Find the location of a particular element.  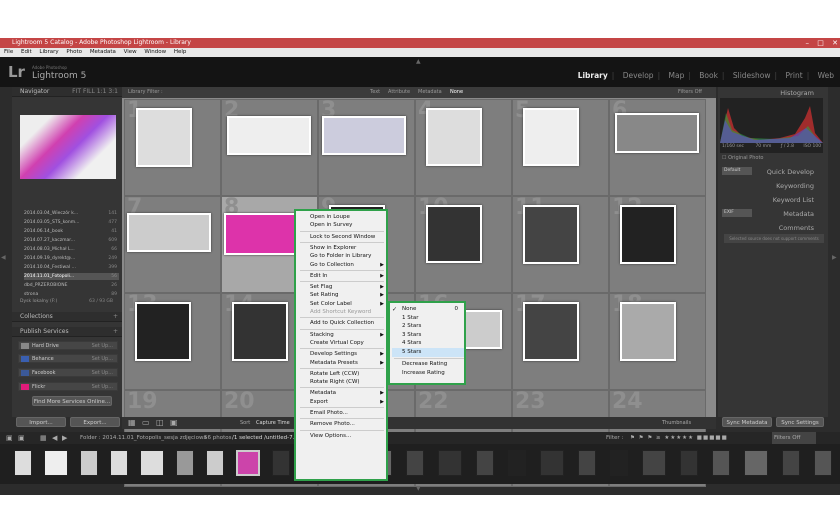

context-menu-item: Add to Quick Collection is located at coordinates (348, 323).